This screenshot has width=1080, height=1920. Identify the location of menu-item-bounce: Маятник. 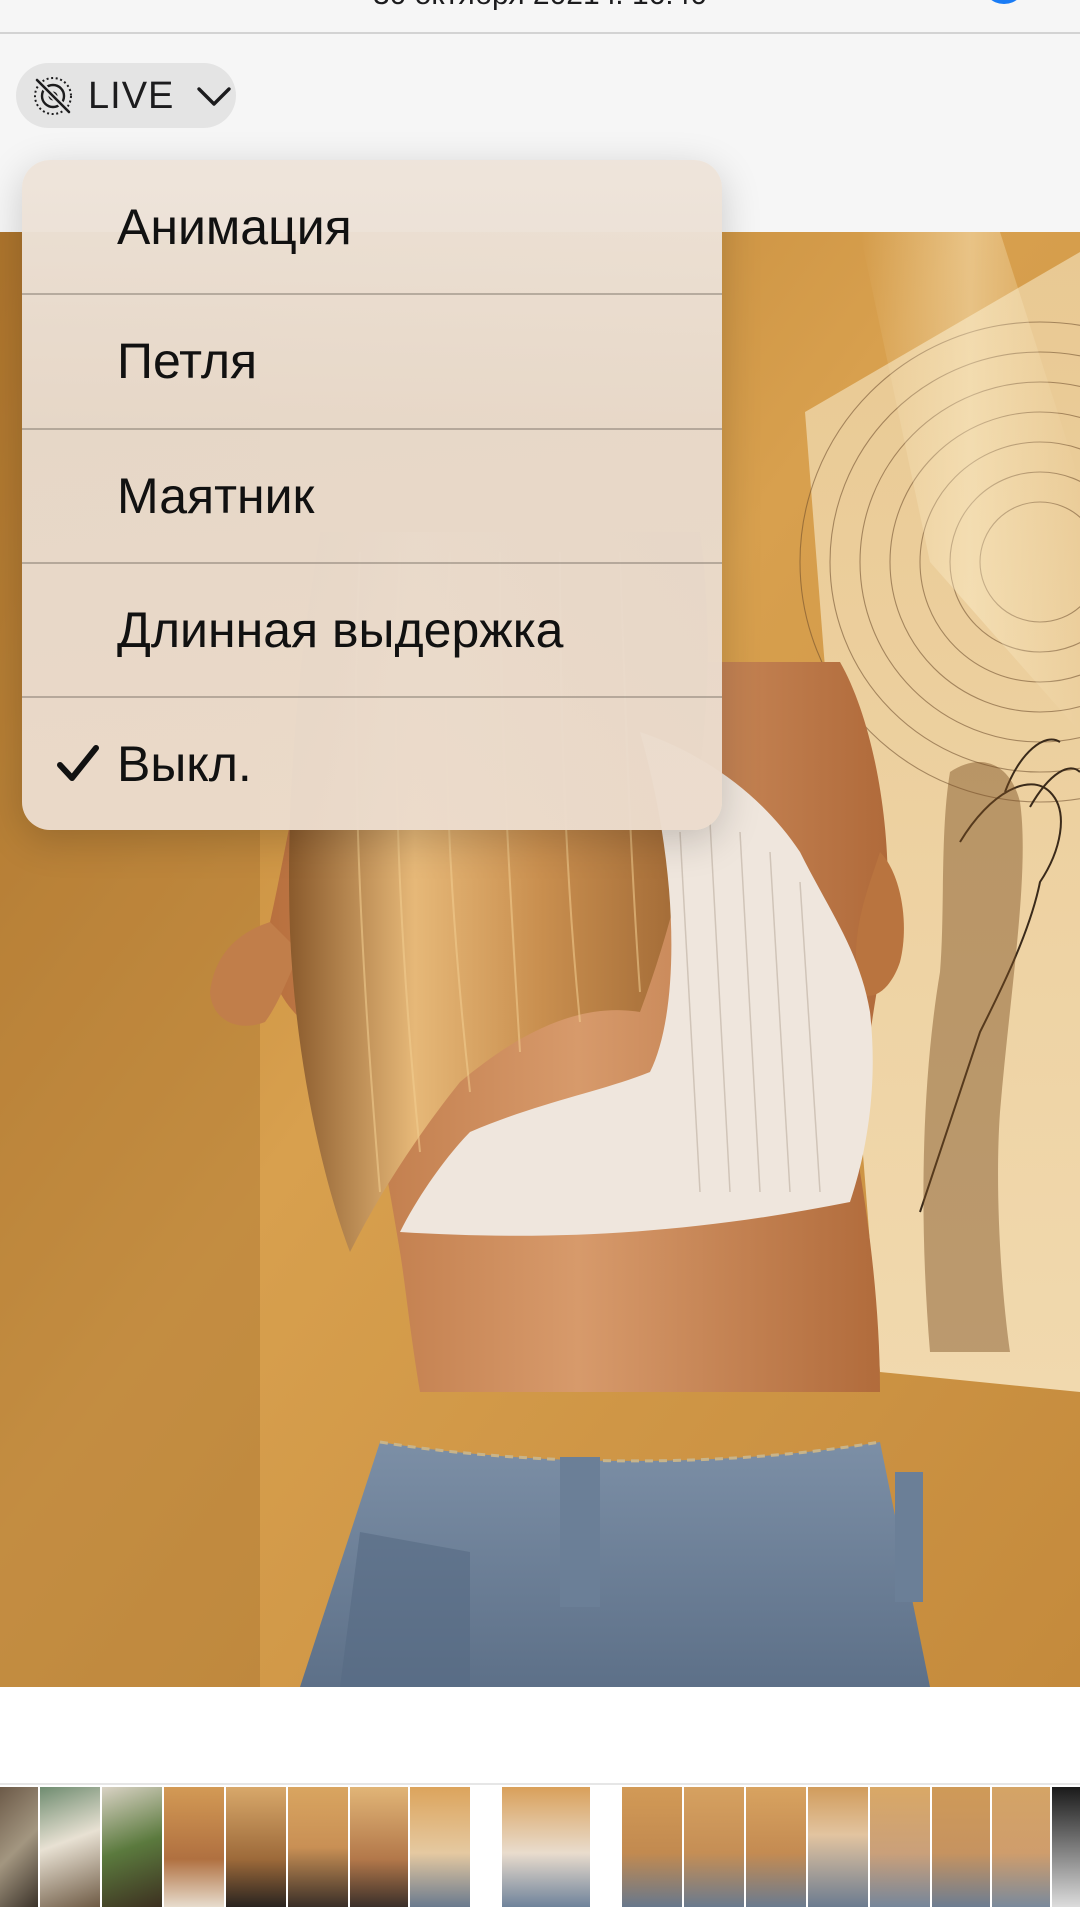
(372, 496).